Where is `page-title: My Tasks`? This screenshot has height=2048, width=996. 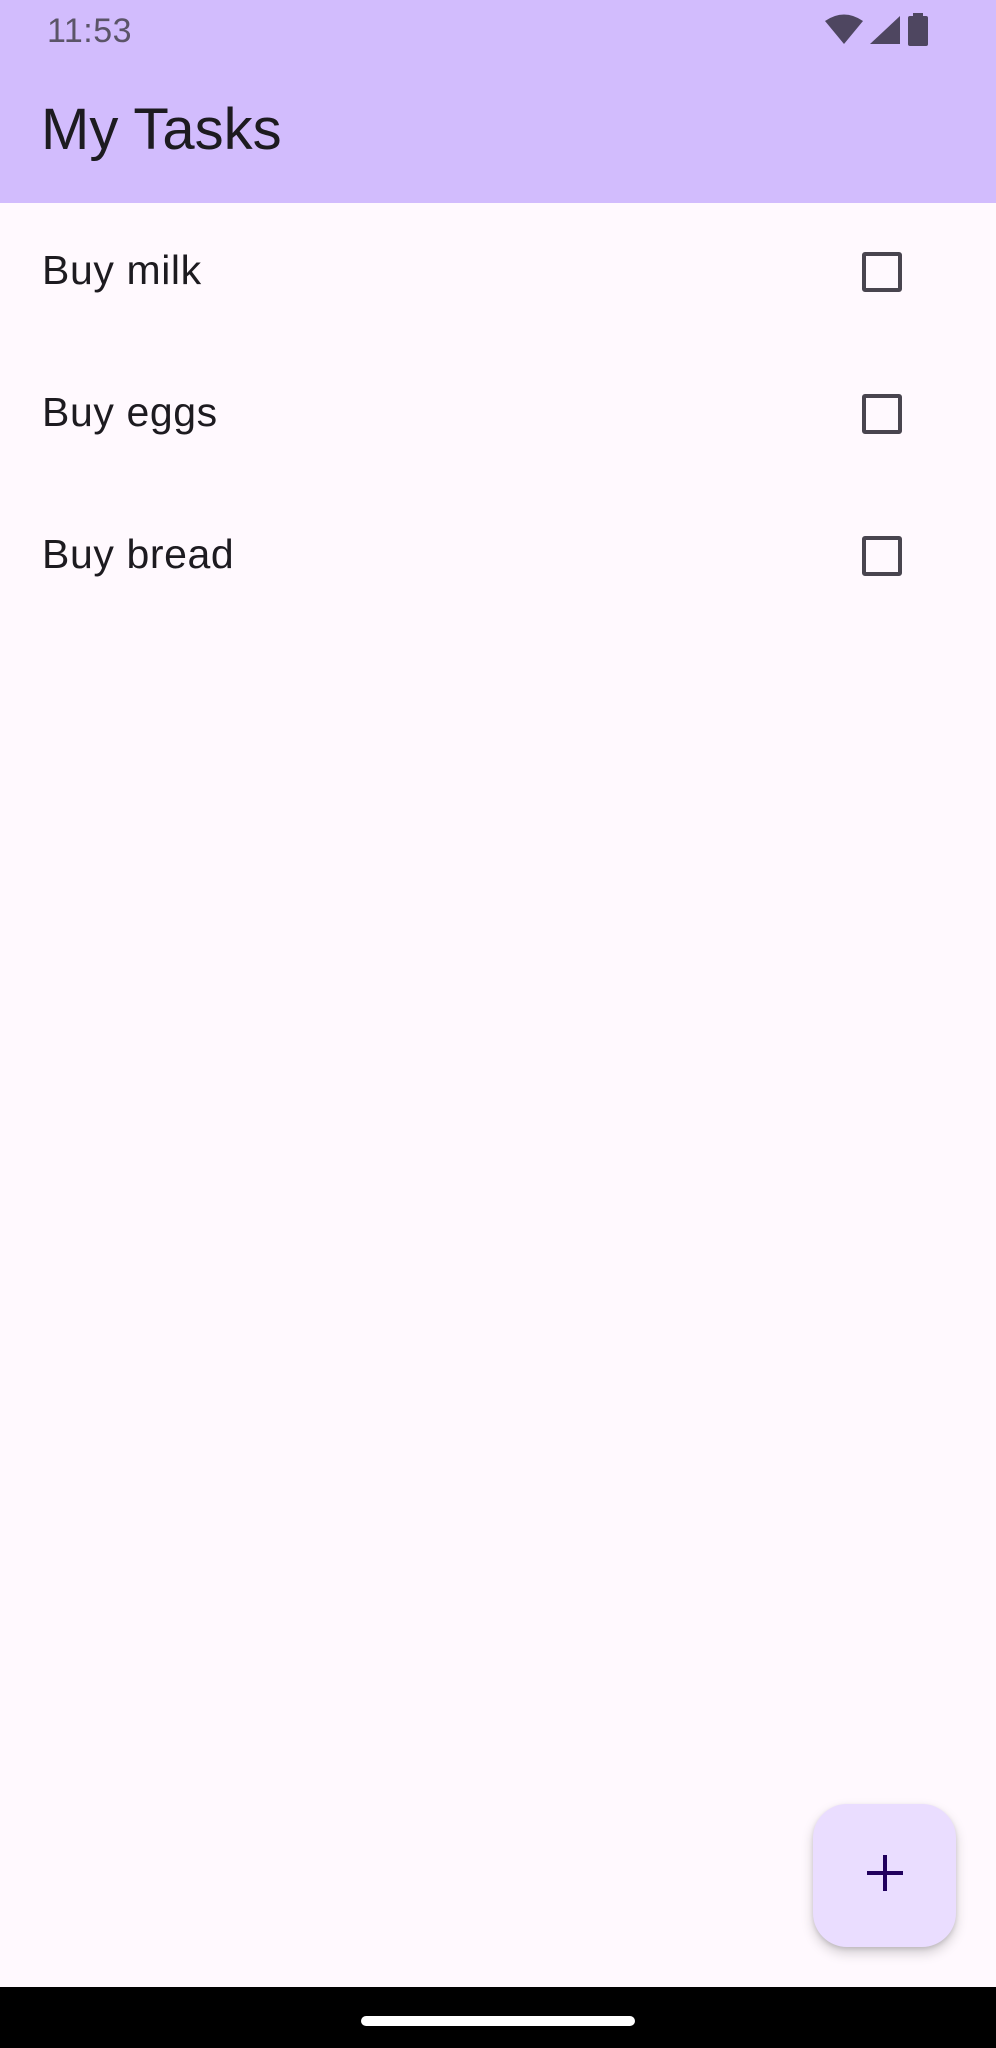
page-title: My Tasks is located at coordinates (161, 129).